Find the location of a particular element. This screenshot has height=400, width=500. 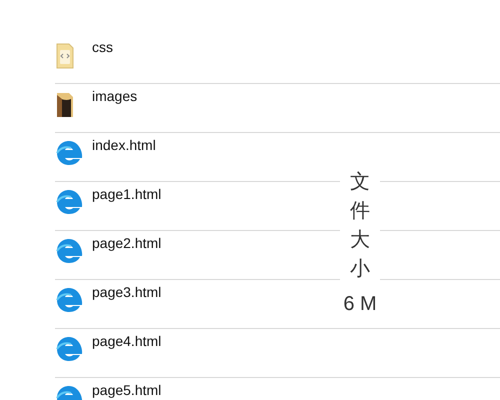

picture-folder-icon is located at coordinates (65, 105).